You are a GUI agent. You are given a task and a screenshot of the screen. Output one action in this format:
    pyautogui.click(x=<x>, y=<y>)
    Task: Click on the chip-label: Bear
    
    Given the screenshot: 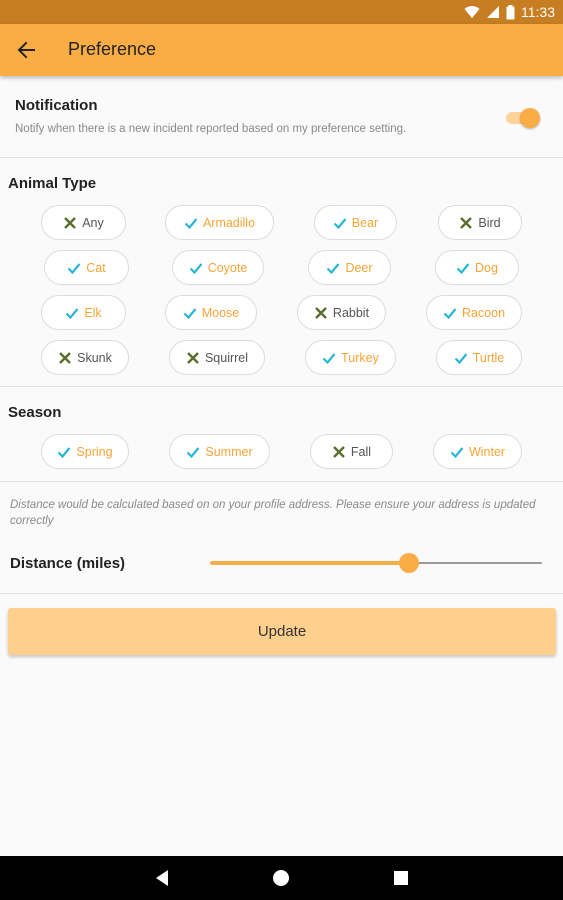 What is the action you would take?
    pyautogui.click(x=365, y=222)
    